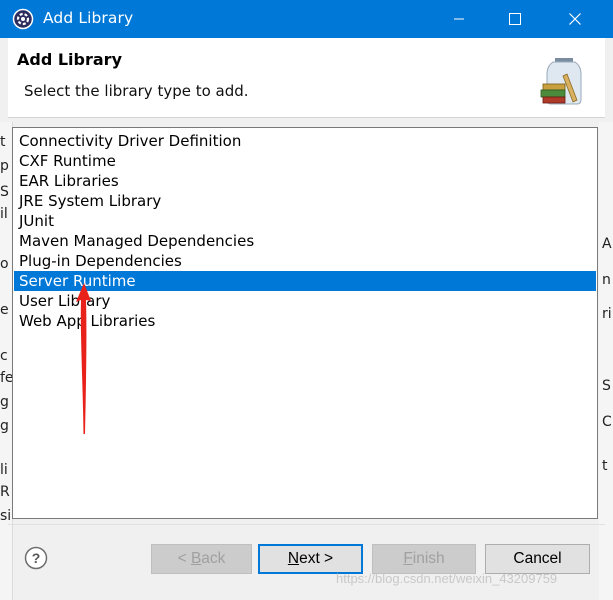 This screenshot has width=613, height=600. I want to click on cancel-button-label: Cancel, so click(537, 558).